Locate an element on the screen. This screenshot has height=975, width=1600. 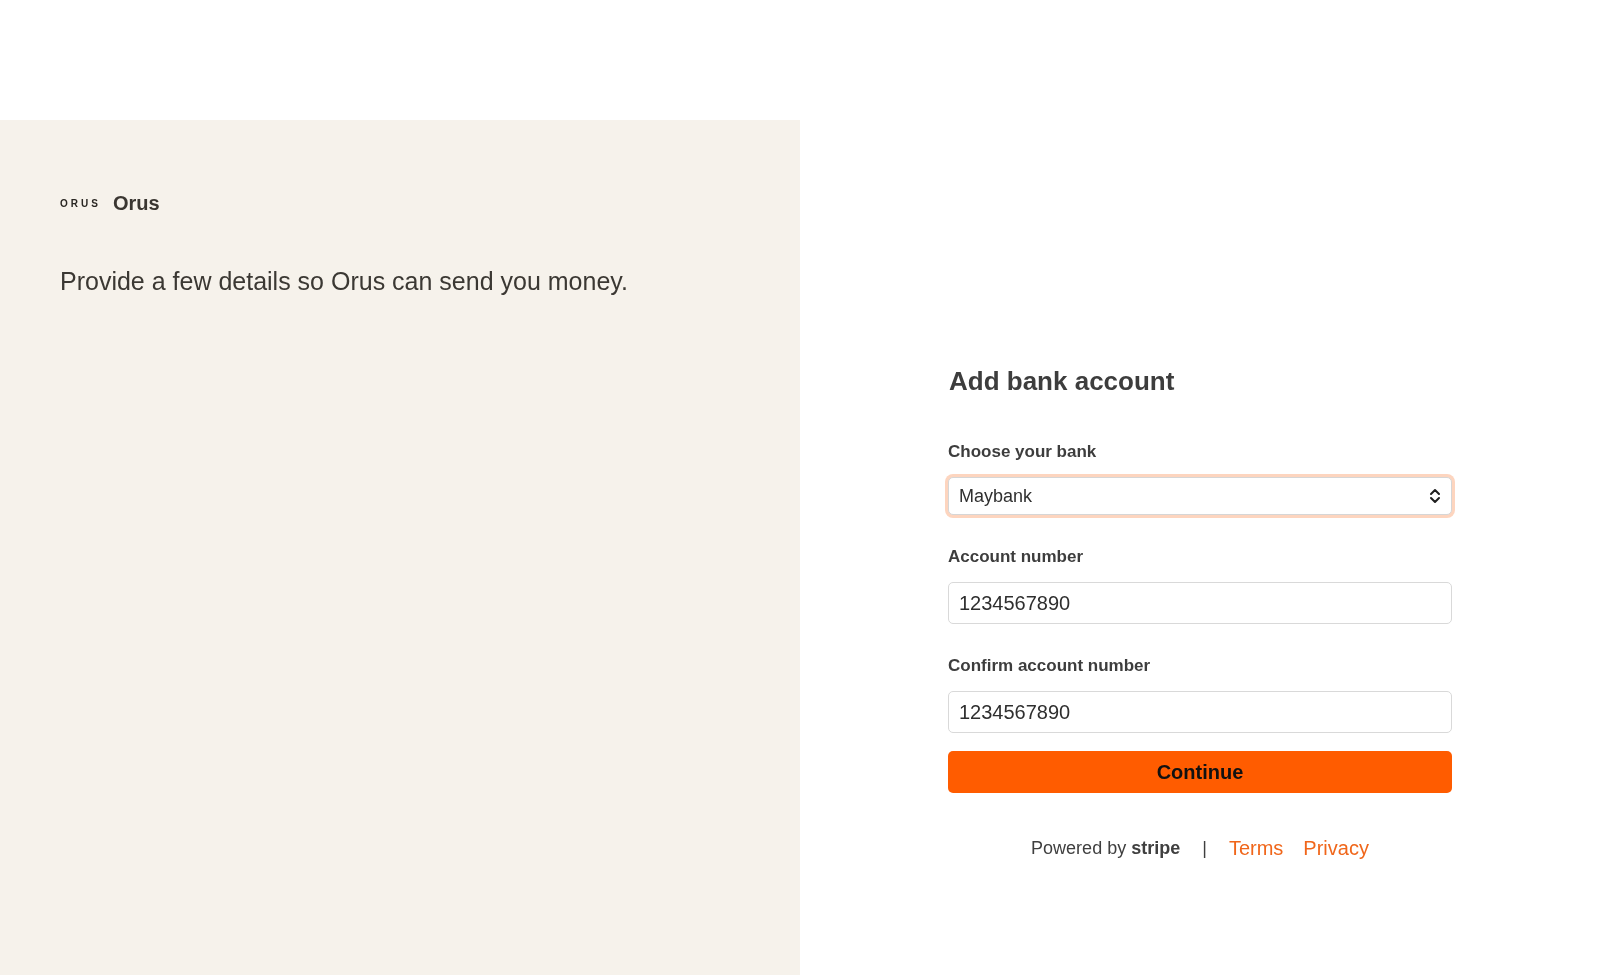
brand-logo: ORUS is located at coordinates (80, 203).